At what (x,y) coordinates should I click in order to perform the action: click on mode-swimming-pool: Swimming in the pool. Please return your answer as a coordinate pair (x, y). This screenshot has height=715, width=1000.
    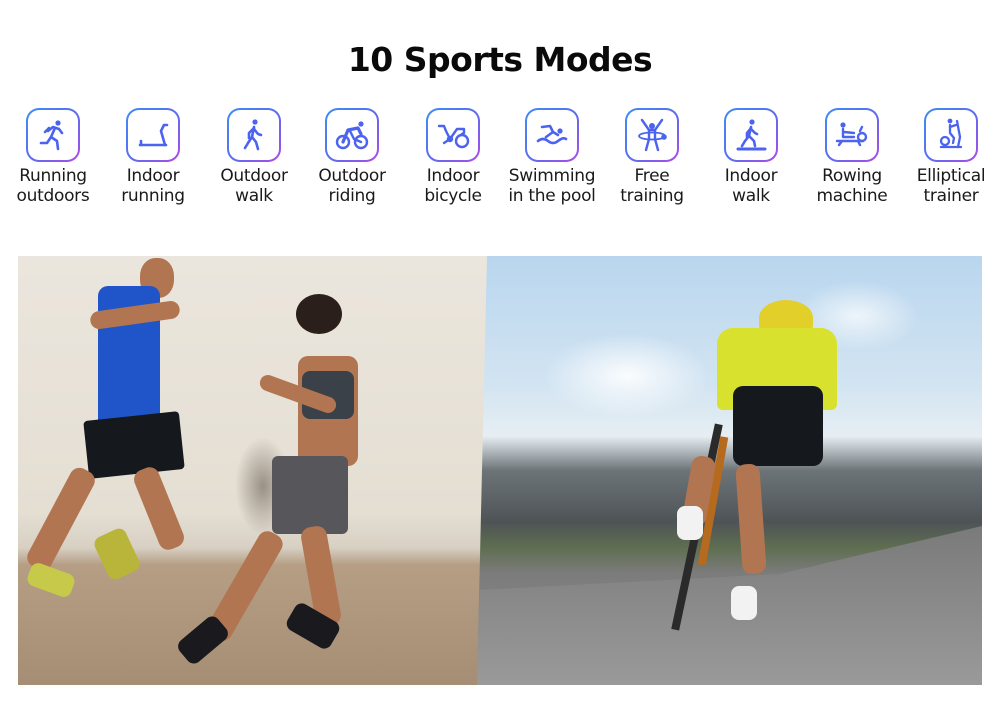
    Looking at the image, I should click on (552, 157).